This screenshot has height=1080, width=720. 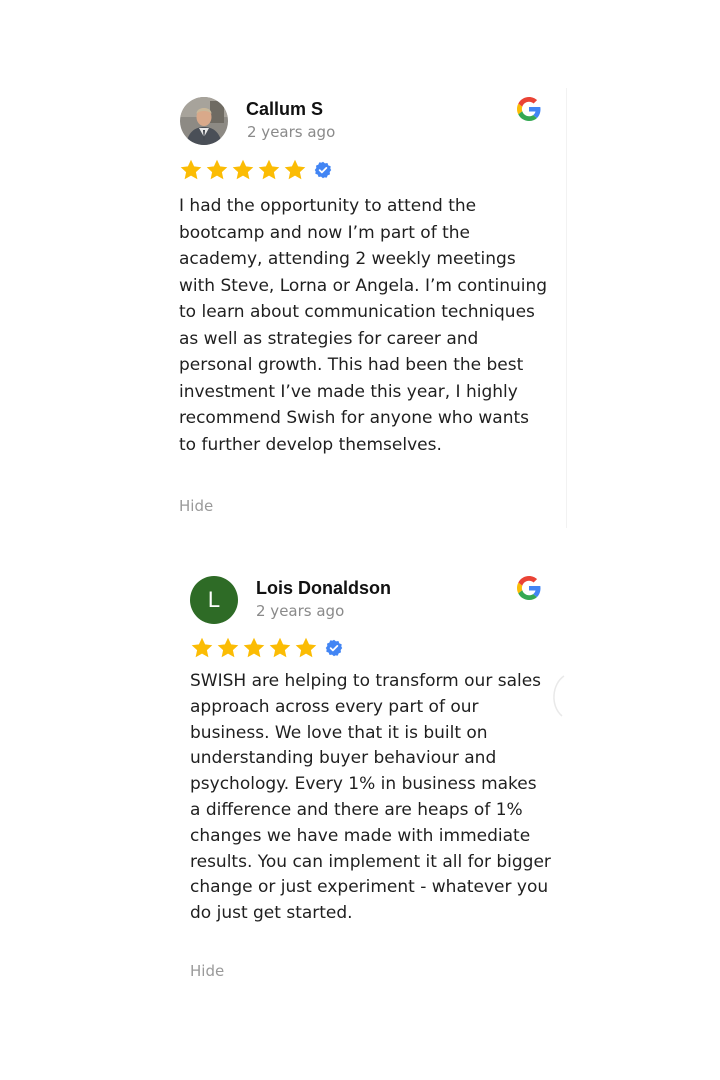 What do you see at coordinates (323, 588) in the screenshot?
I see `review-author: Lois Donaldson` at bounding box center [323, 588].